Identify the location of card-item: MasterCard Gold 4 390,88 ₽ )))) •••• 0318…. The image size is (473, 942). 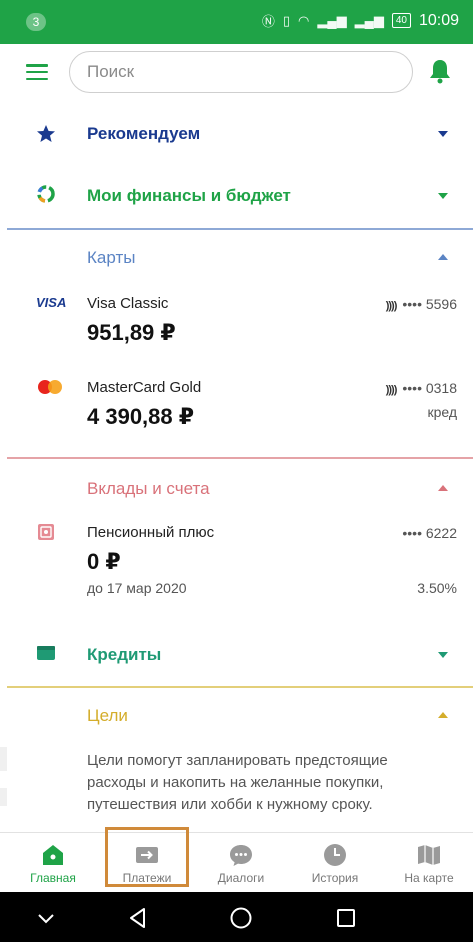
(236, 405).